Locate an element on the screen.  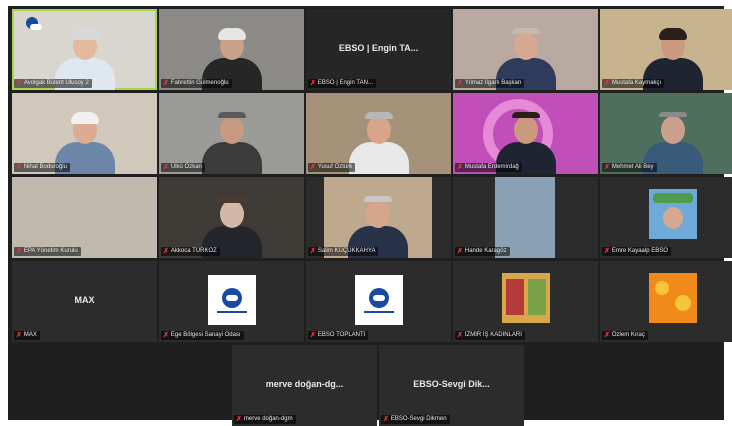
participant-tile: ✗ Yusuf Öztürk is located at coordinates (378, 133).